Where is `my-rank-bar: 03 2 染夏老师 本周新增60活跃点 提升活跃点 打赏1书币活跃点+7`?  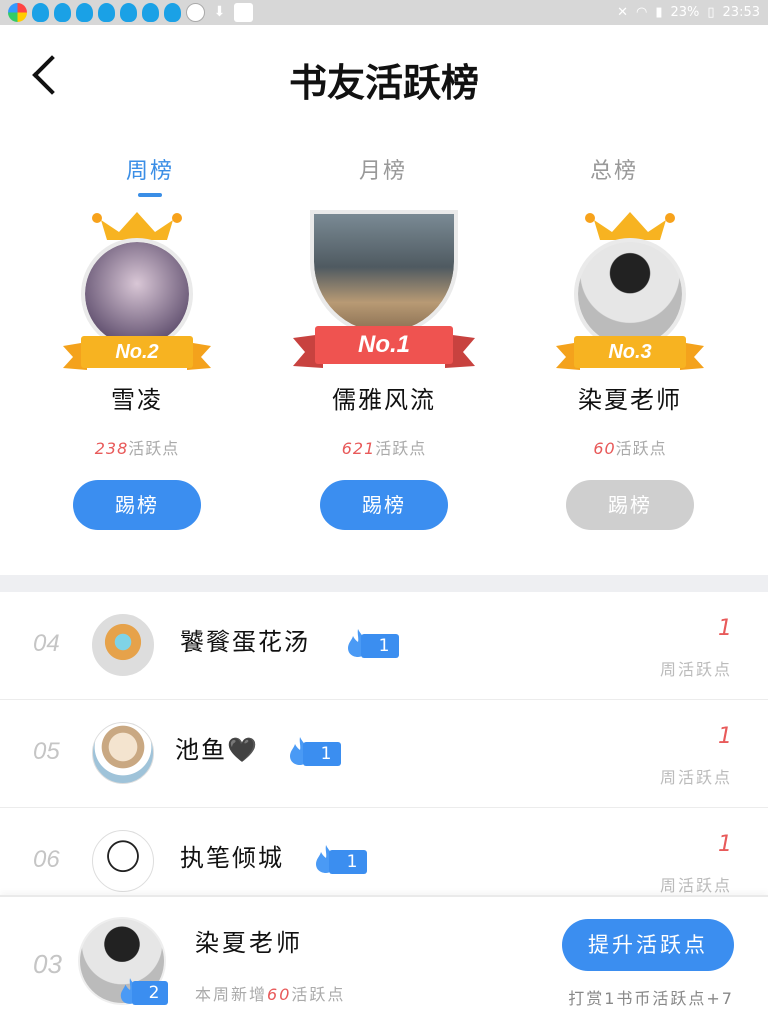
my-rank-bar: 03 2 染夏老师 本周新增60活跃点 提升活跃点 打赏1书币活跃点+7 is located at coordinates (384, 959).